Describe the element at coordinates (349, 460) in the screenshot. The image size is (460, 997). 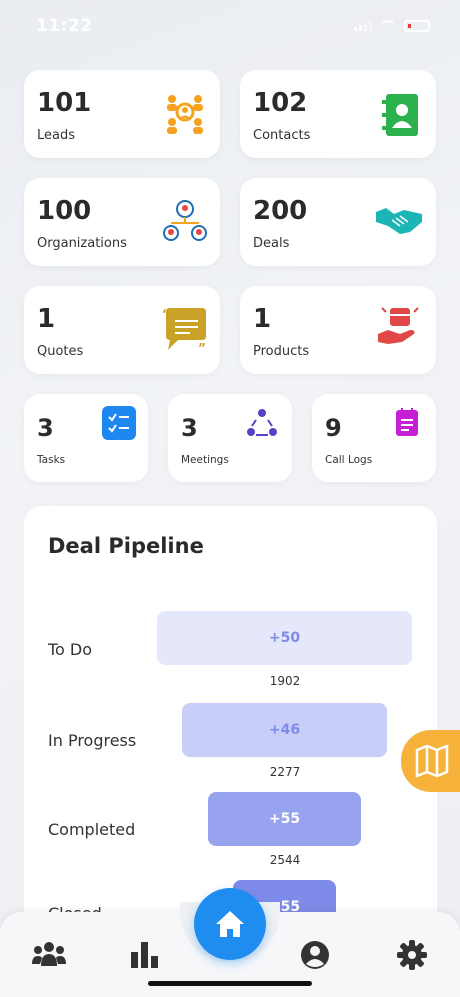
I see `call-logs-label: Call Logs` at that location.